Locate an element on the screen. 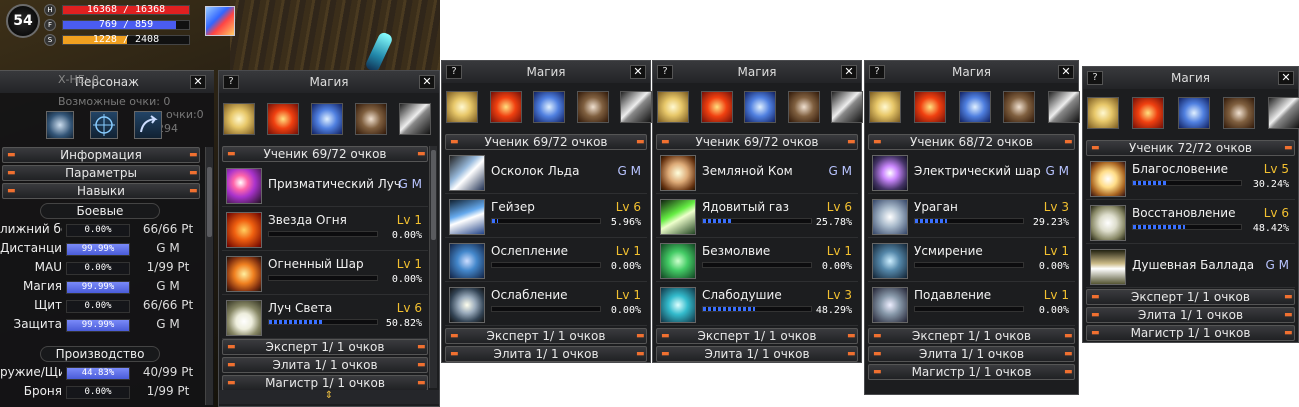  hurricane-icon is located at coordinates (890, 217).